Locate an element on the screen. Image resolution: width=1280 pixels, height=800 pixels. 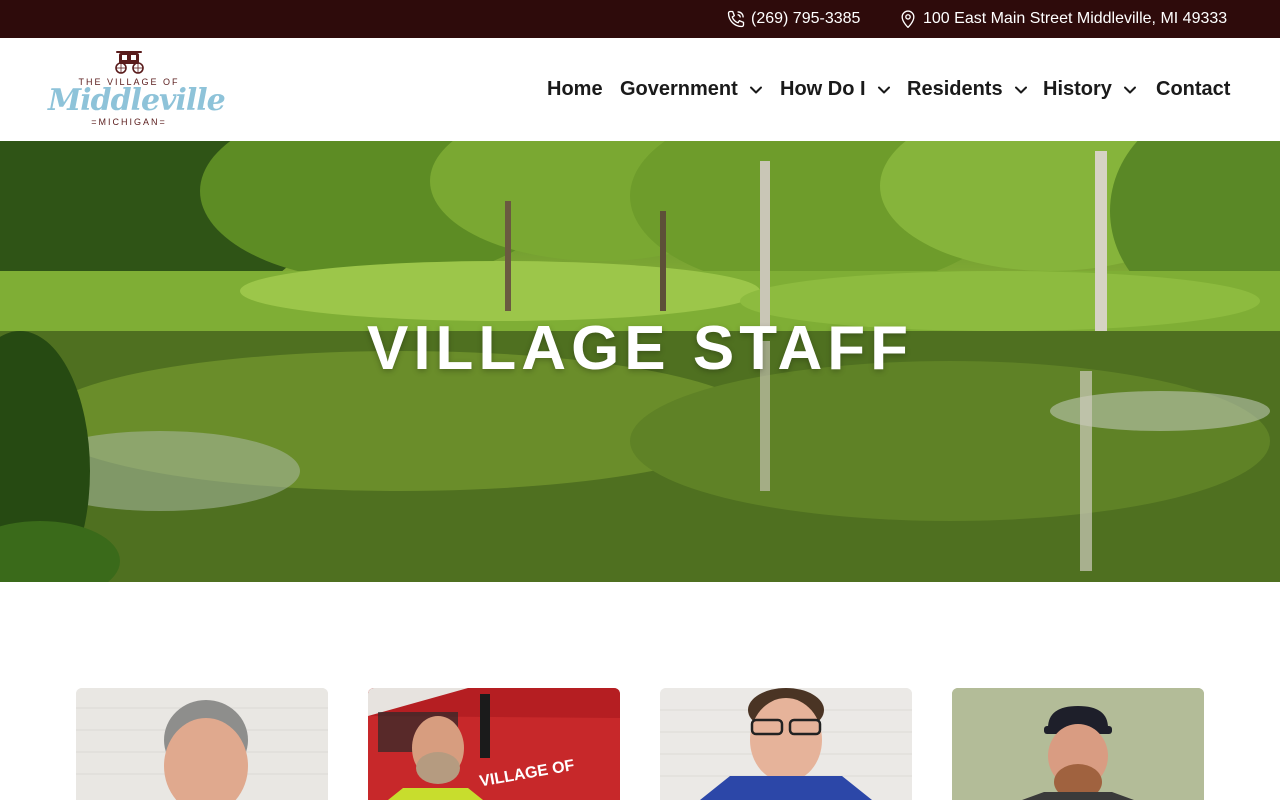
logo-bottom-text: =MICHIGAN= is located at coordinates (129, 122).